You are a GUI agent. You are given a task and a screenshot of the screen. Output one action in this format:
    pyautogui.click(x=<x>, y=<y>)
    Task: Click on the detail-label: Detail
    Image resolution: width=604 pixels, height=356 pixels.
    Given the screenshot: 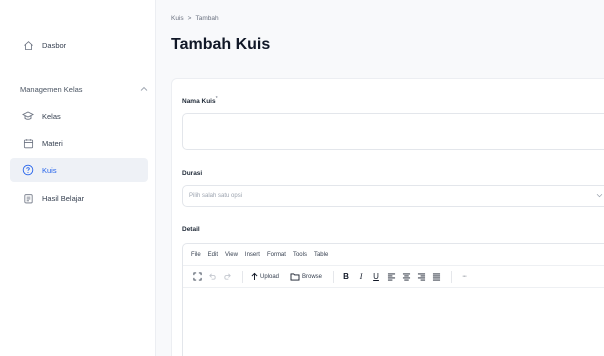 What is the action you would take?
    pyautogui.click(x=191, y=229)
    